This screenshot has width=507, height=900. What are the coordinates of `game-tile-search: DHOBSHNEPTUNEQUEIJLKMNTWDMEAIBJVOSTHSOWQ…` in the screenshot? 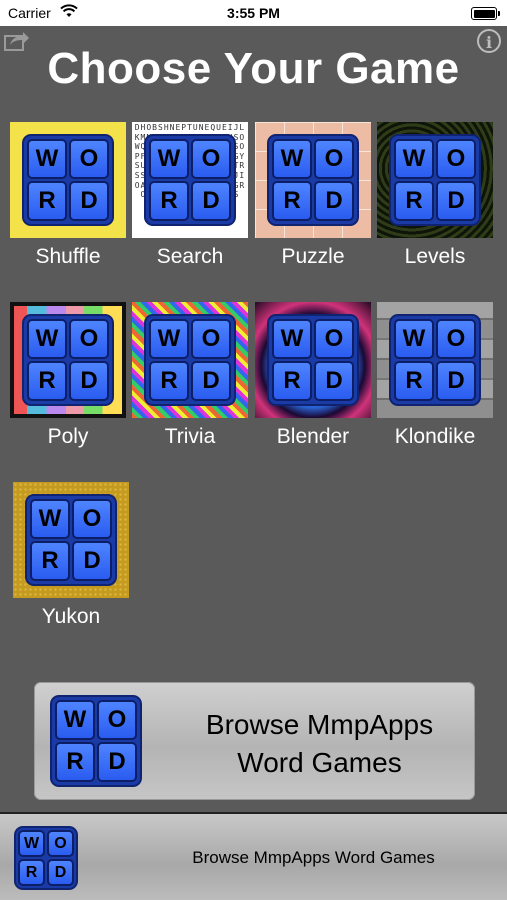 It's located at (190, 180).